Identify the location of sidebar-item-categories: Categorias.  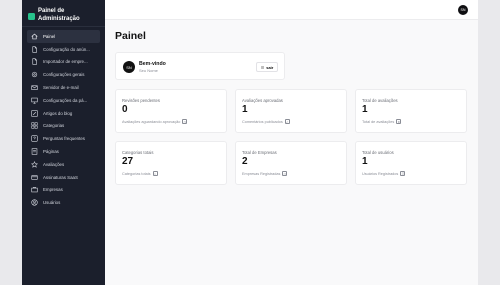
(63, 126).